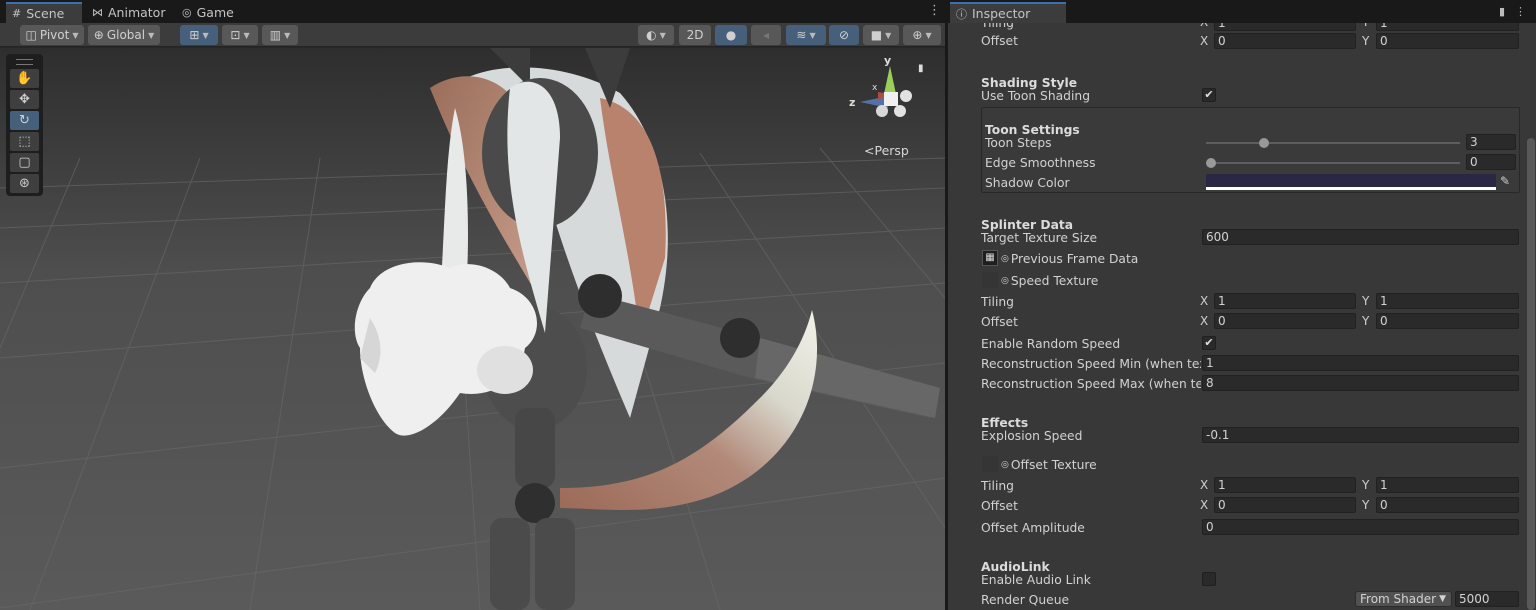  I want to click on speaker-icon: ◂, so click(766, 35).